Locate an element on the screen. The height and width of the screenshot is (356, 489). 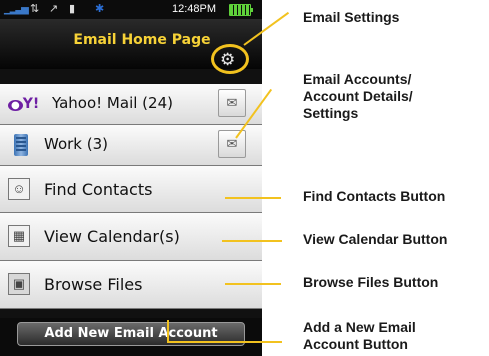
view-calendar-label: View Calendar(s) is located at coordinates (112, 236).